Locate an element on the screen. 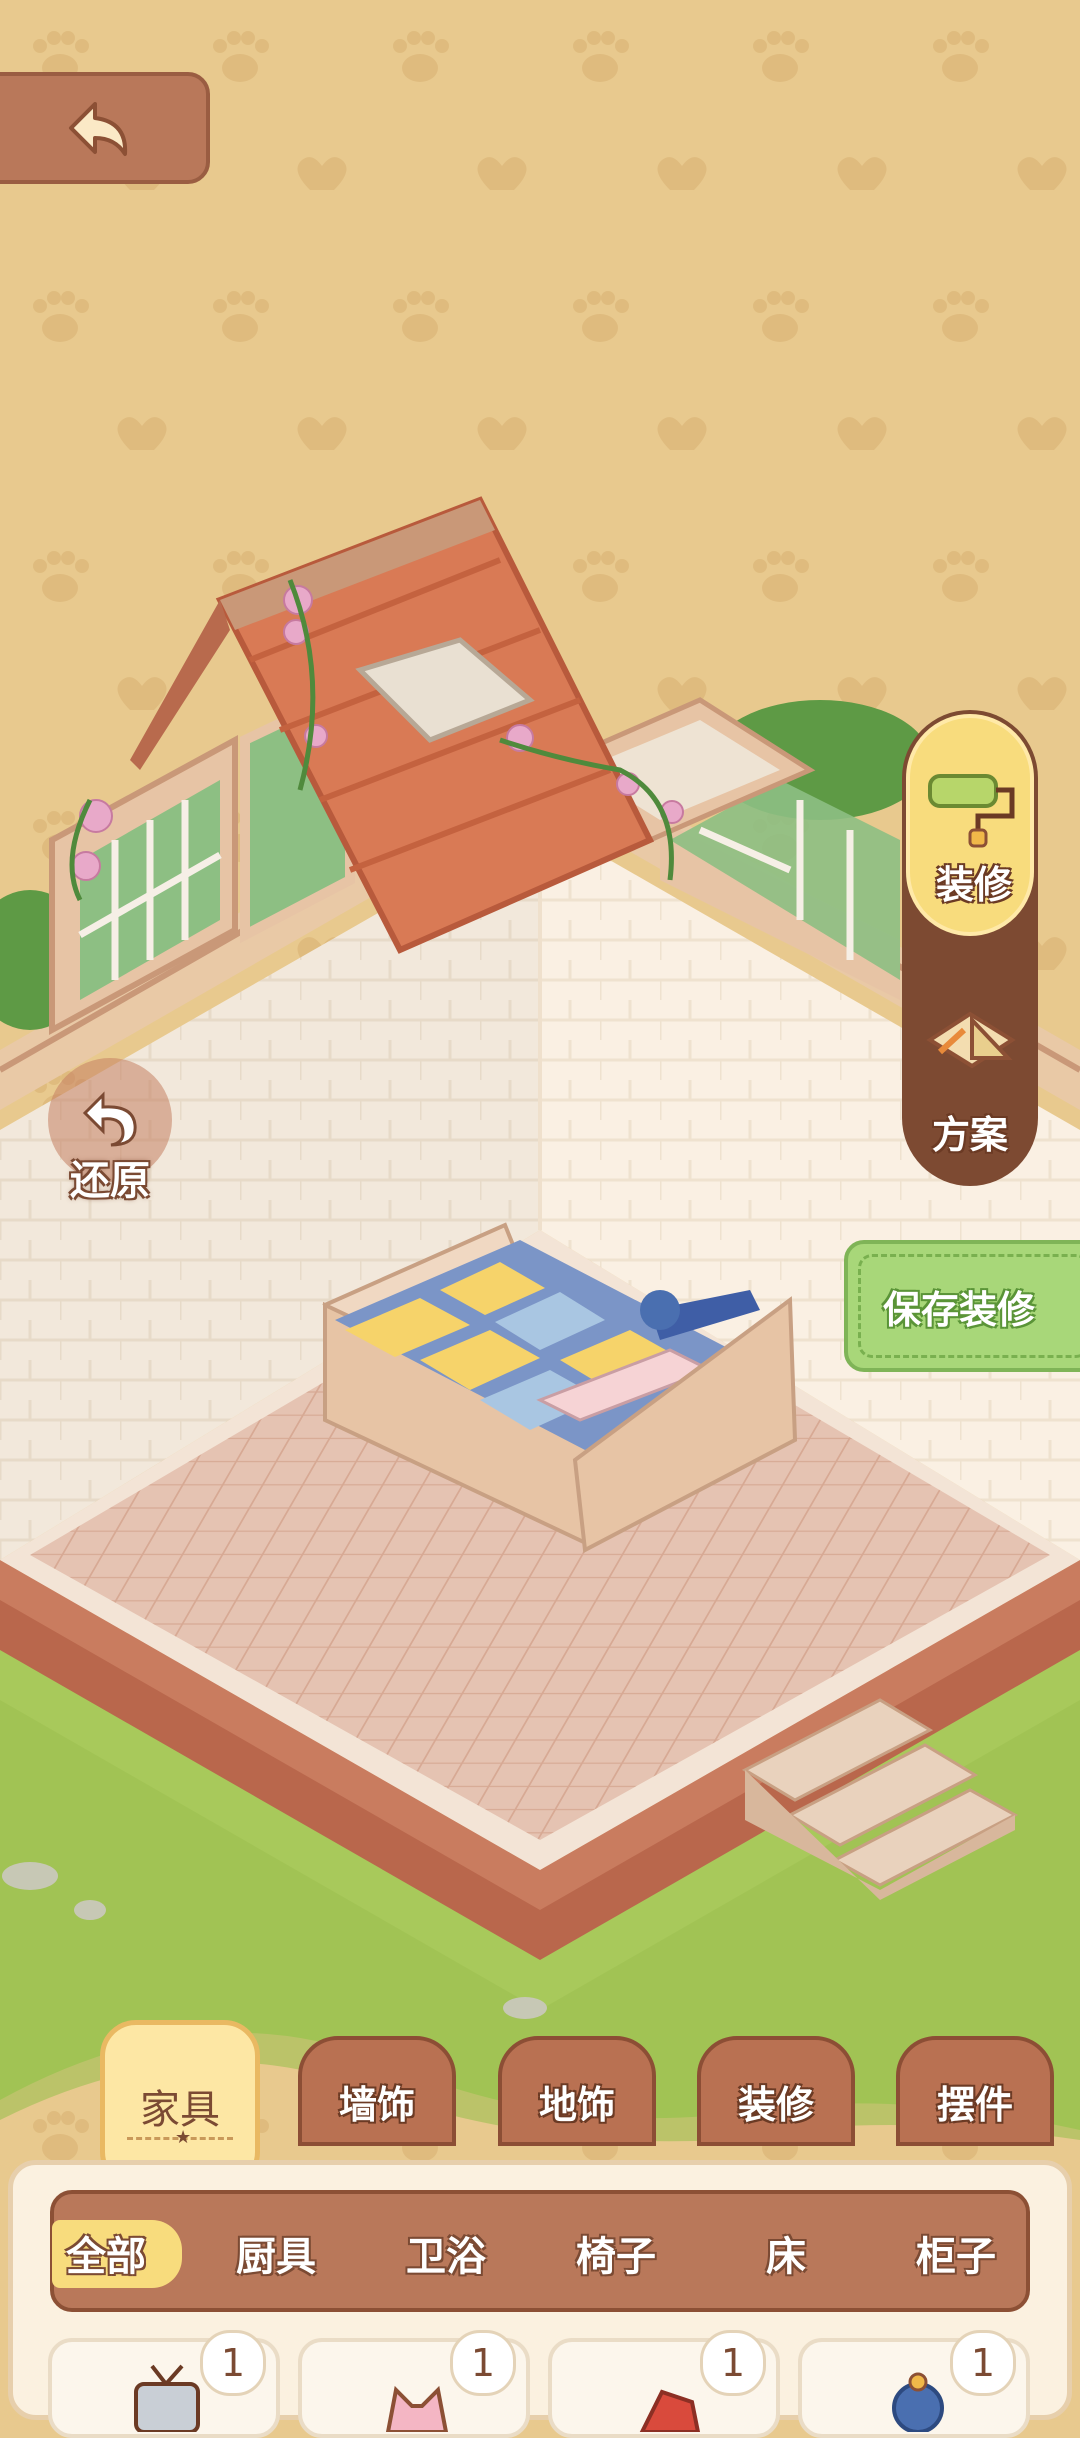  subcategory-beds: 床 is located at coordinates (786, 2253).